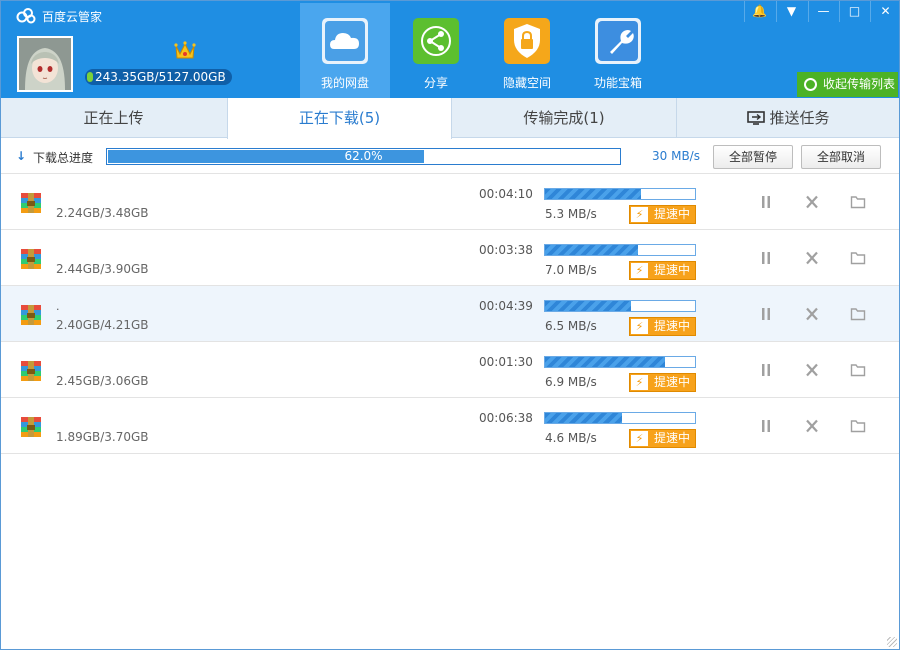  Describe the element at coordinates (45, 64) in the screenshot. I see `avatar` at that location.